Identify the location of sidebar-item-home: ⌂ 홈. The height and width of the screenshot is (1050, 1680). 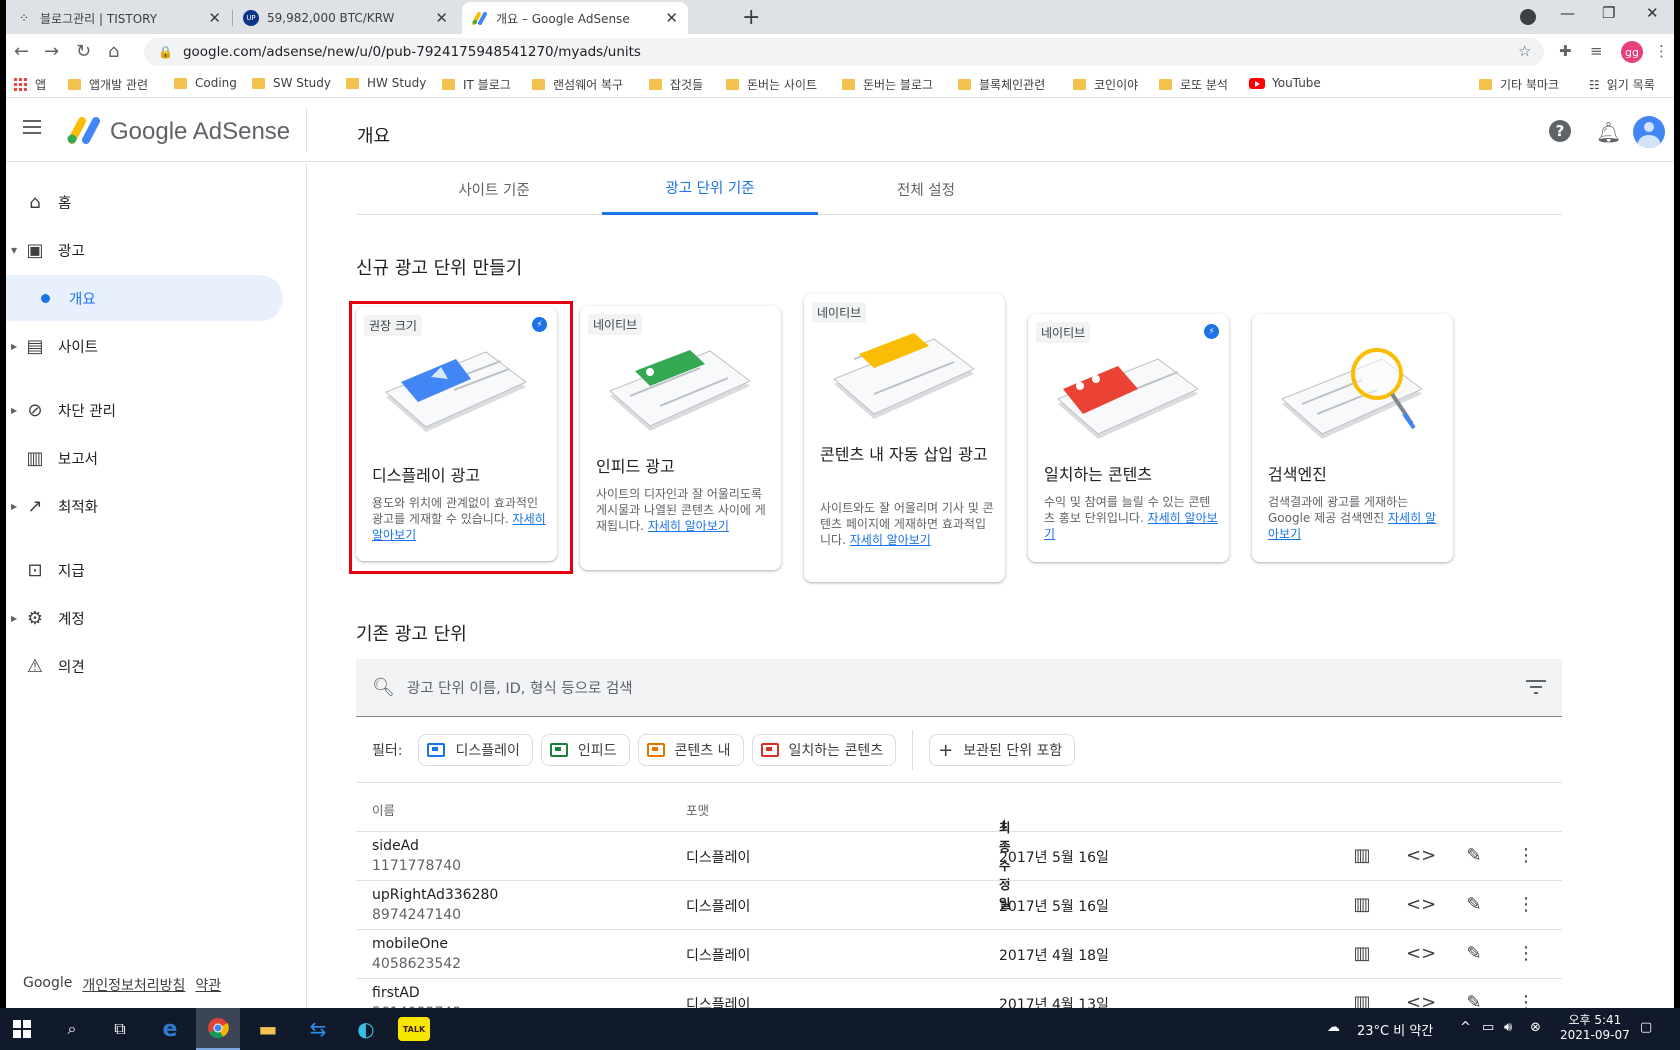
(151, 202).